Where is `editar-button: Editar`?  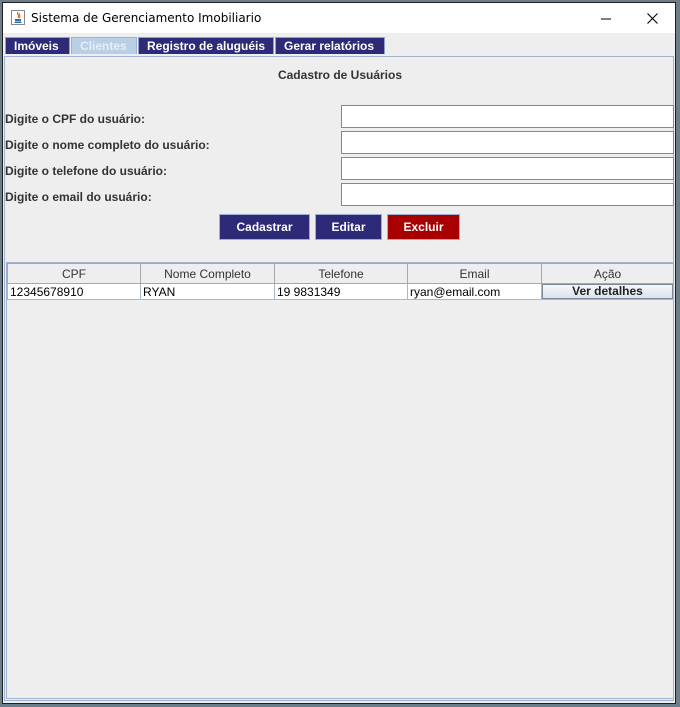
editar-button: Editar is located at coordinates (348, 227).